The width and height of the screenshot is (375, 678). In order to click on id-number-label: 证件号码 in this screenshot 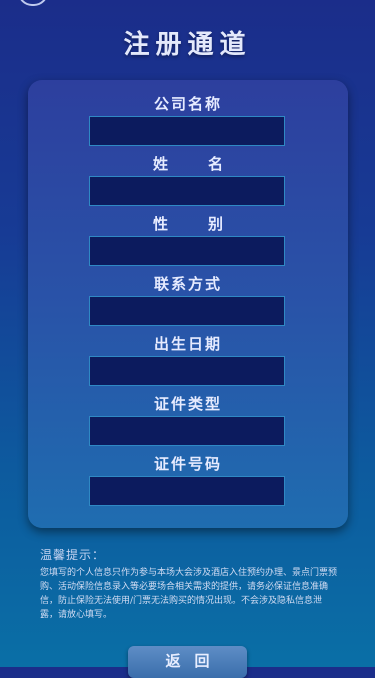, I will do `click(187, 464)`.